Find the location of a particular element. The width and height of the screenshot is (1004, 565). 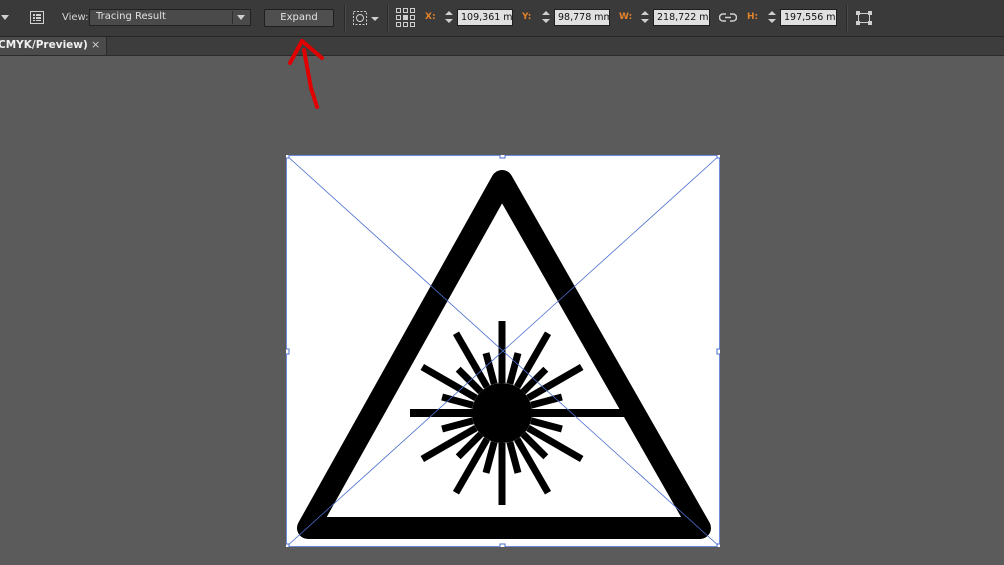

select-similar-icon is located at coordinates (366, 18).